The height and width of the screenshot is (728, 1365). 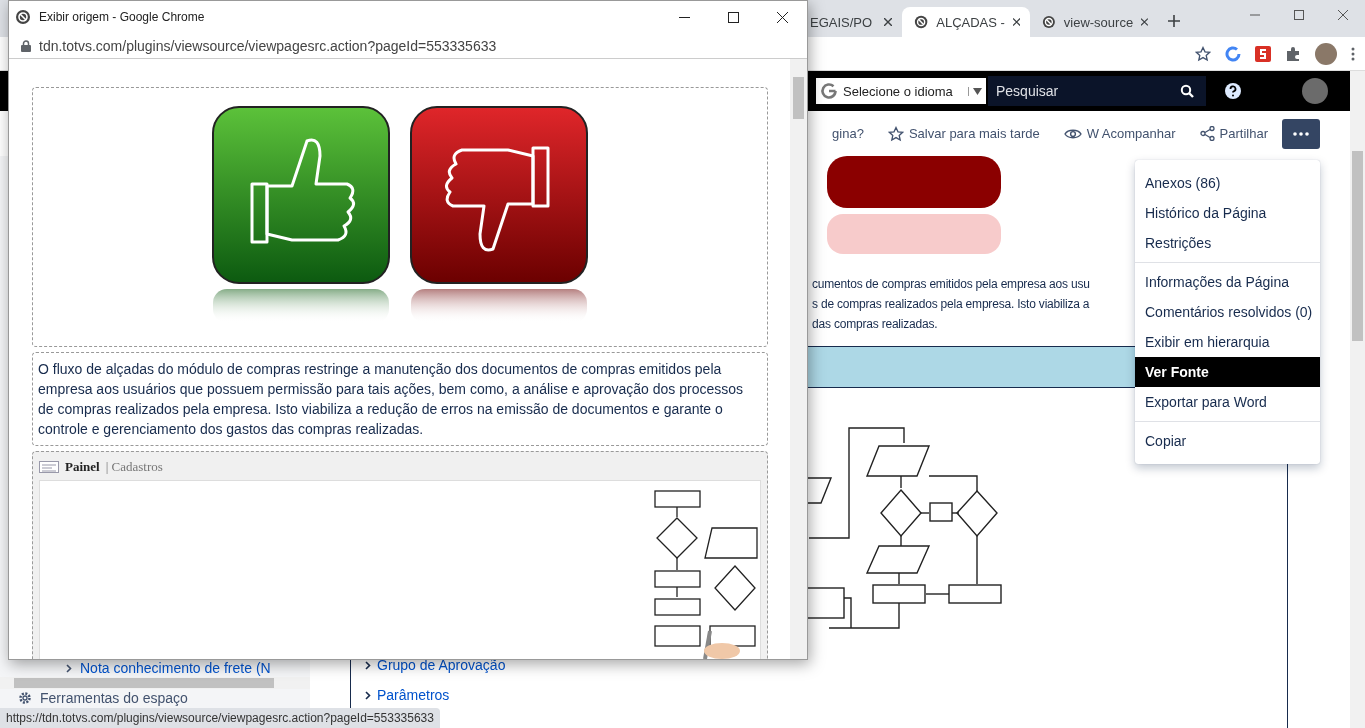 I want to click on paragraph-text: cumentos de compras emitidos pela empresa aos usu, so click(x=951, y=284).